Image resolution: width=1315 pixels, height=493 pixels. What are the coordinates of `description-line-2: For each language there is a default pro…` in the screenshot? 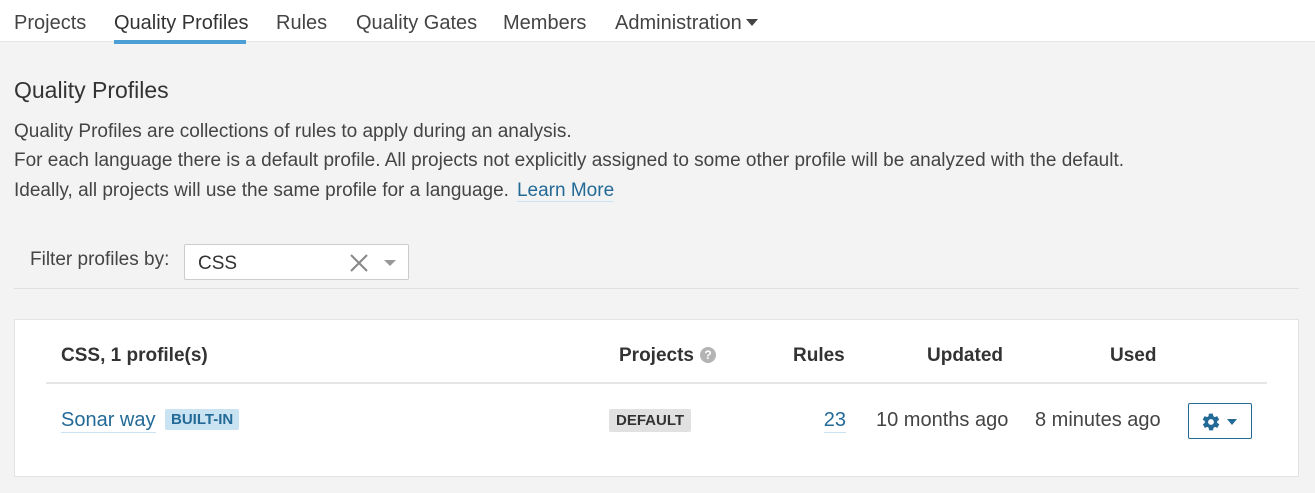 It's located at (569, 160).